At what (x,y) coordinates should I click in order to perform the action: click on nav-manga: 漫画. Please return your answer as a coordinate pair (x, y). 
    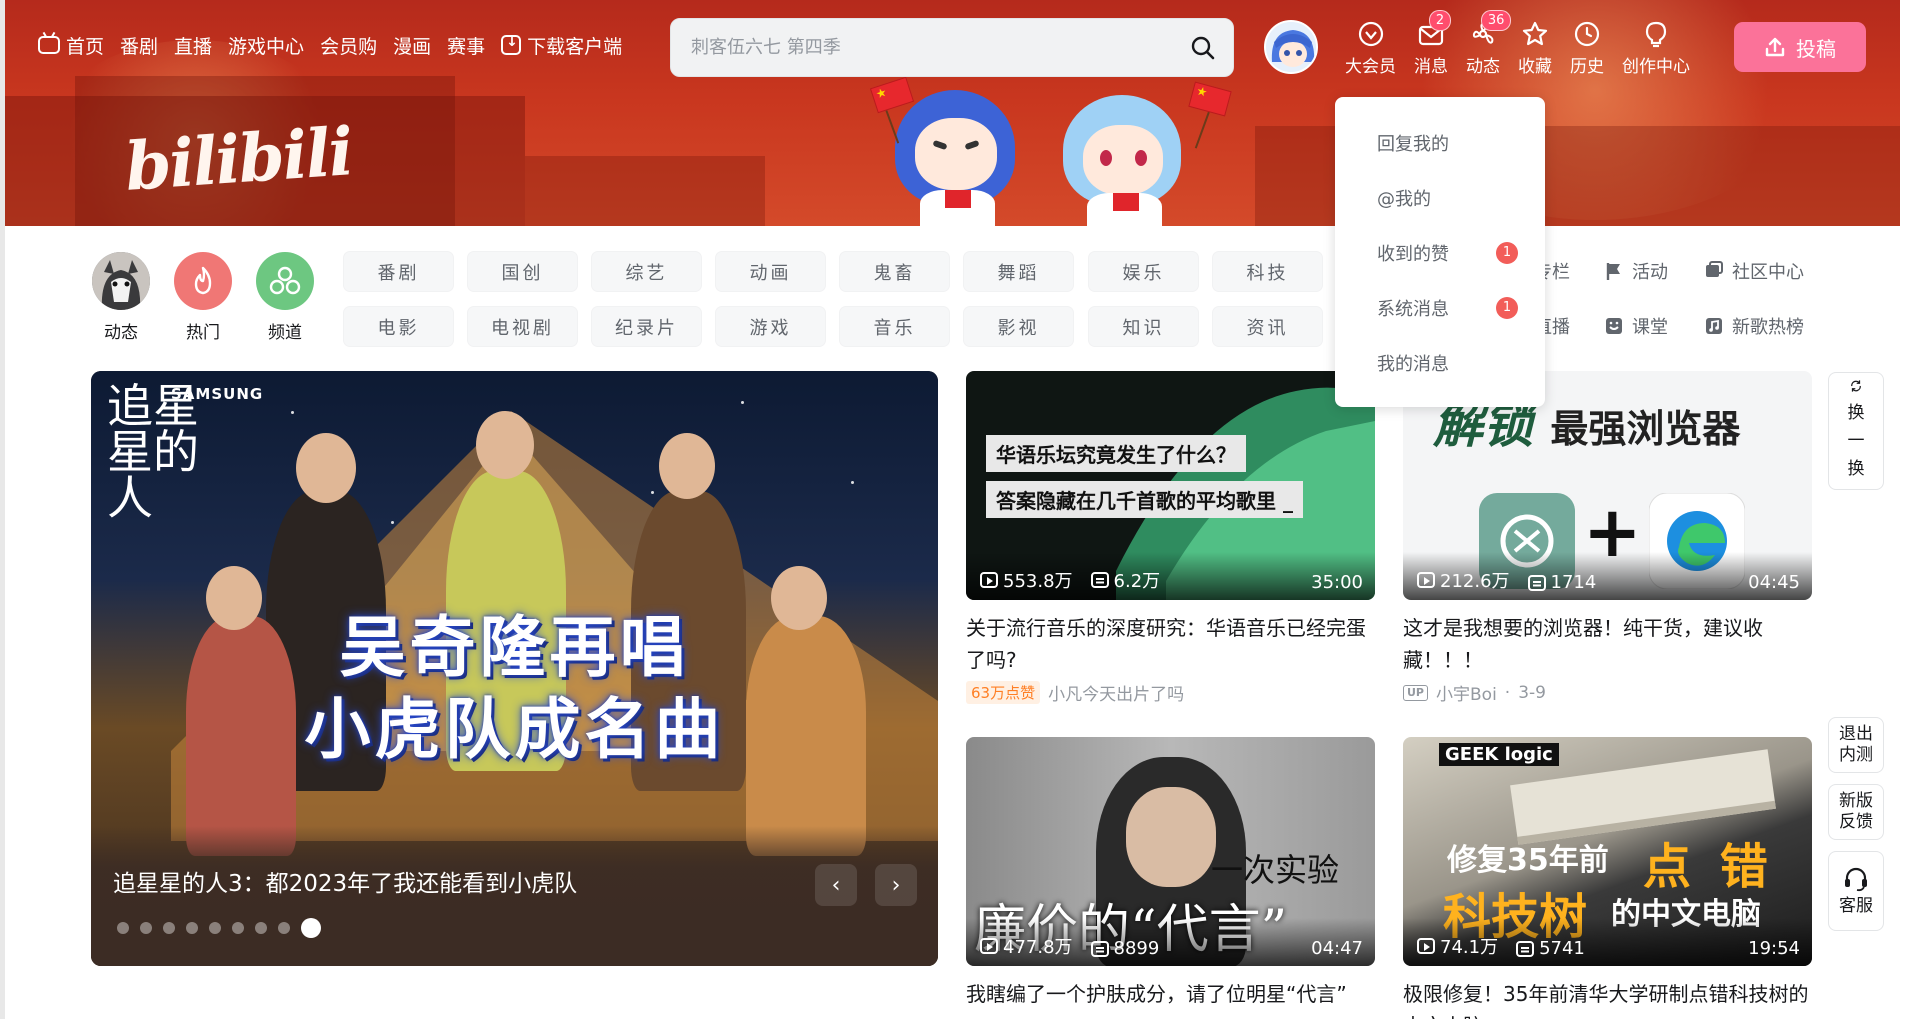
    Looking at the image, I should click on (412, 45).